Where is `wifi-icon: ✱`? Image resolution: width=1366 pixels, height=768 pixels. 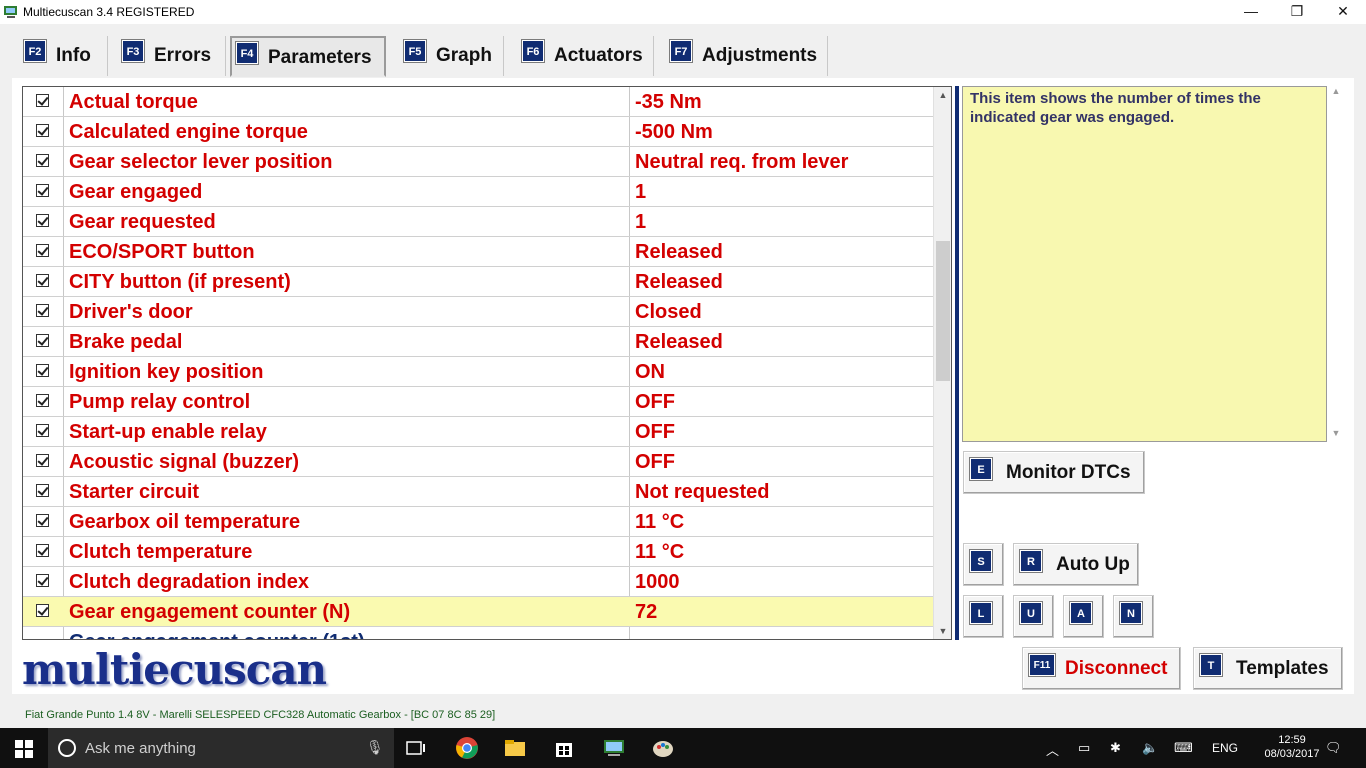 wifi-icon: ✱ is located at coordinates (1115, 748).